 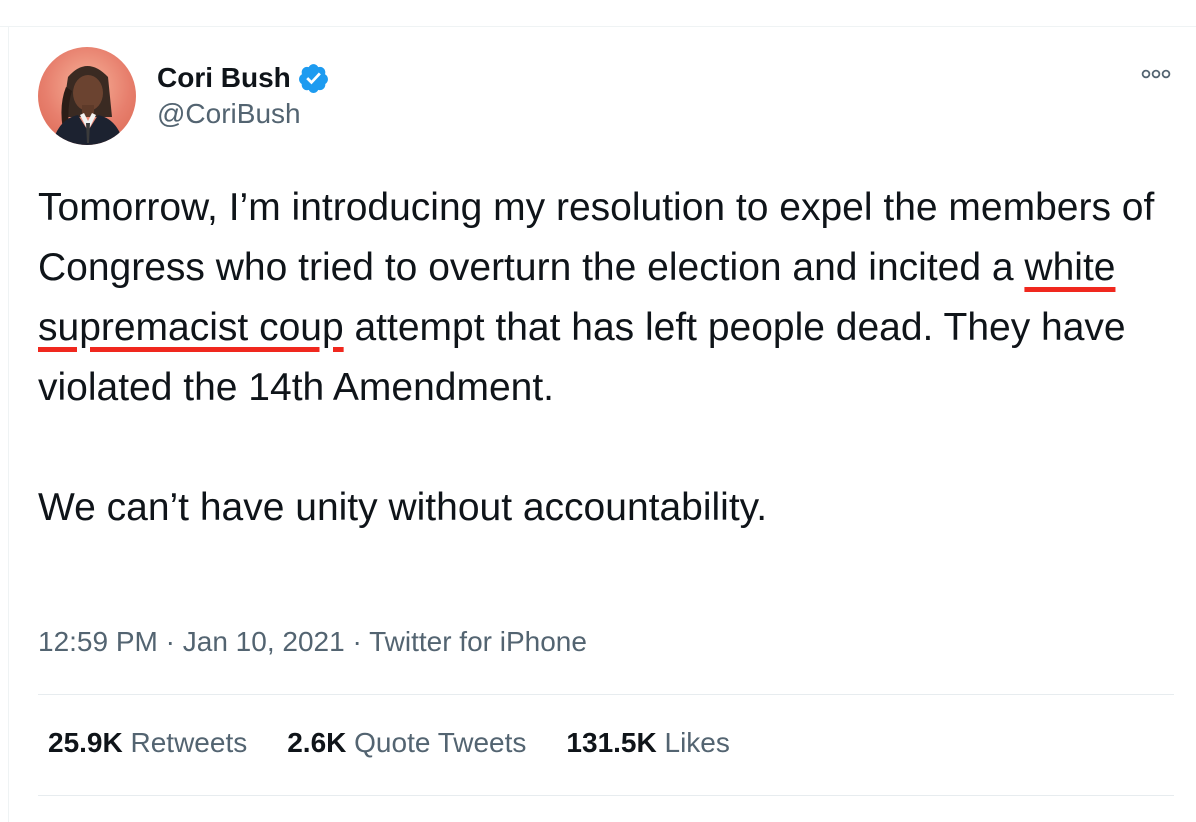 What do you see at coordinates (440, 742) in the screenshot?
I see `quote-tweets-label: Quote Tweets` at bounding box center [440, 742].